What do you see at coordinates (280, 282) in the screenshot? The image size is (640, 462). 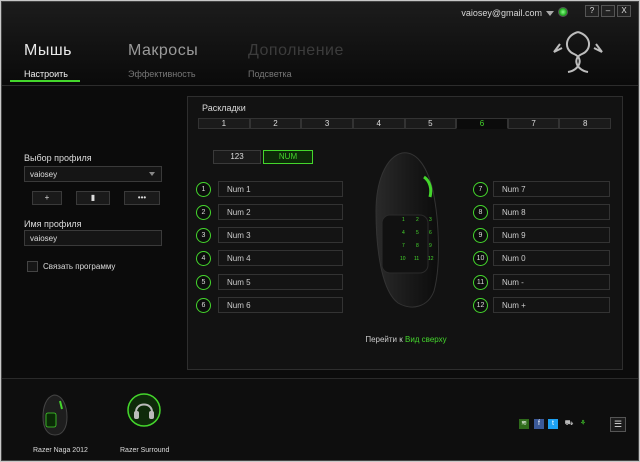 I see `key-assignment-5: Num 5` at bounding box center [280, 282].